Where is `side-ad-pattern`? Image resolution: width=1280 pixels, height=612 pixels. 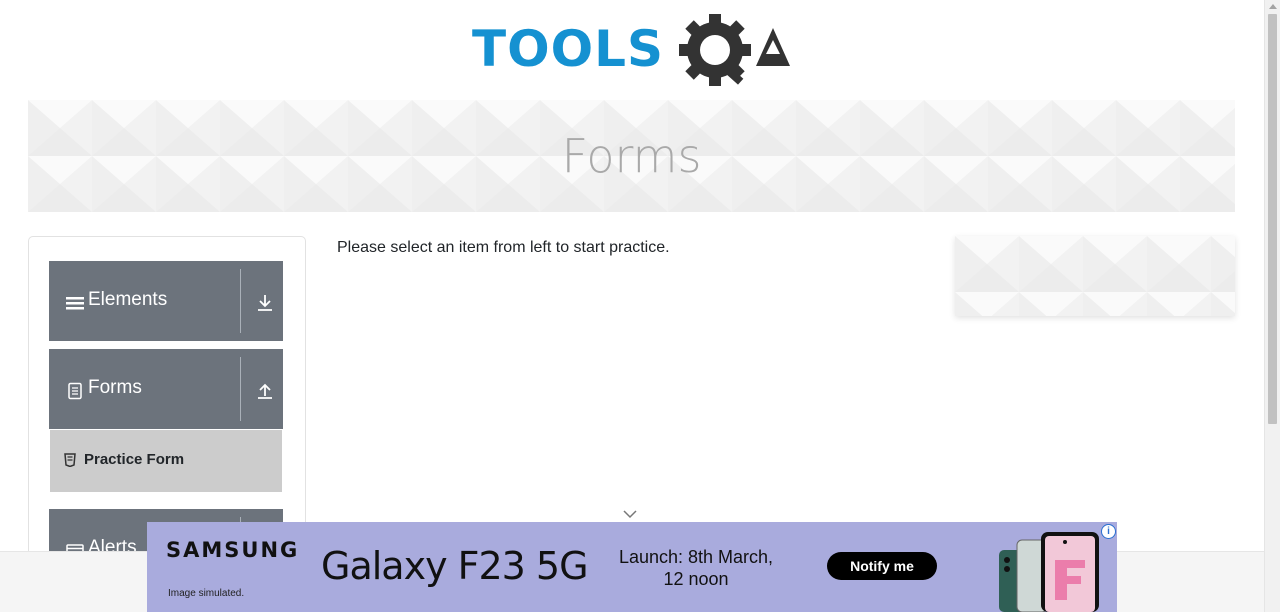
side-ad-pattern is located at coordinates (1095, 276).